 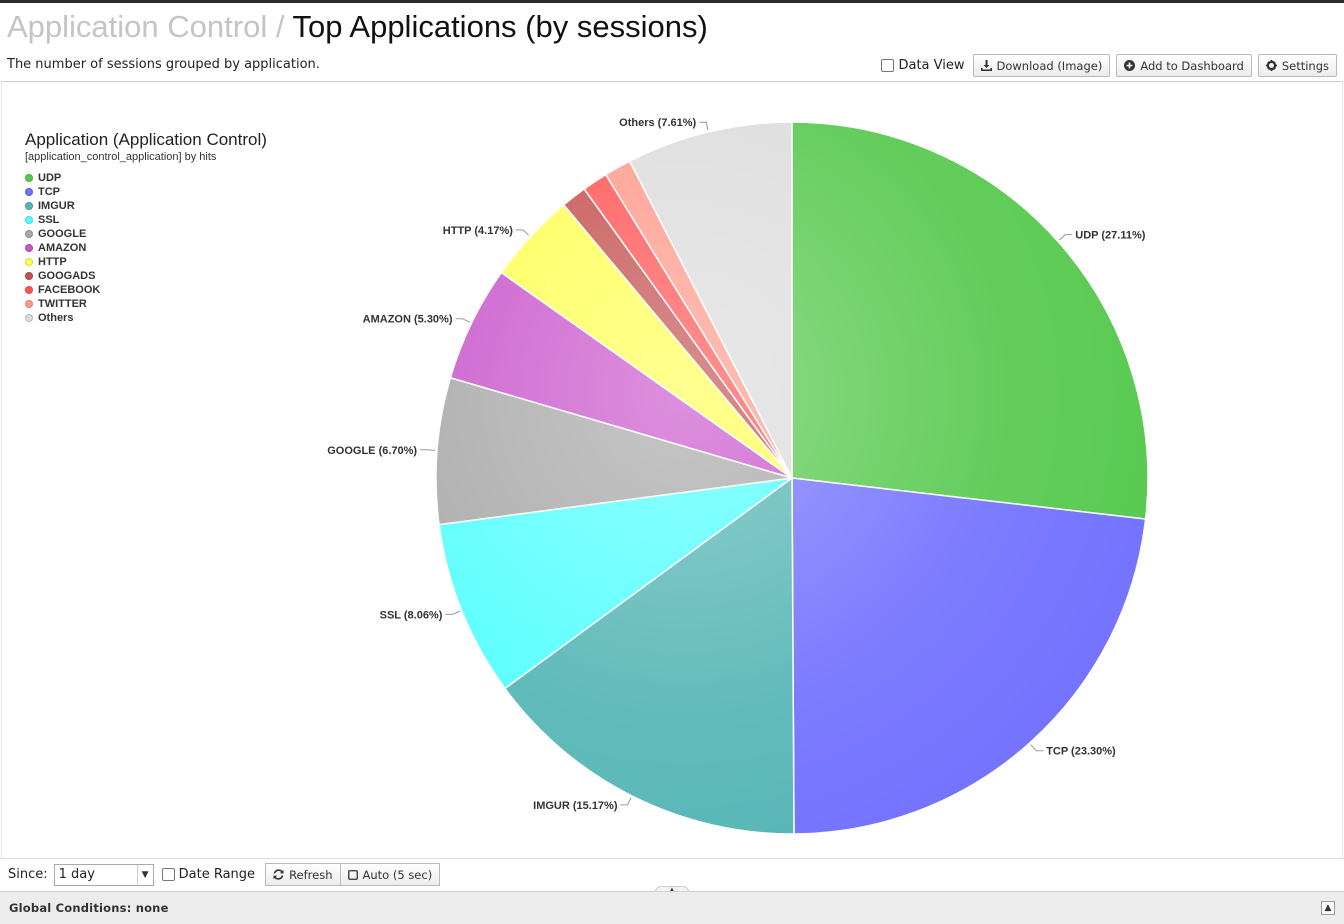 I want to click on since-select: 1 day ▼, so click(x=103, y=874).